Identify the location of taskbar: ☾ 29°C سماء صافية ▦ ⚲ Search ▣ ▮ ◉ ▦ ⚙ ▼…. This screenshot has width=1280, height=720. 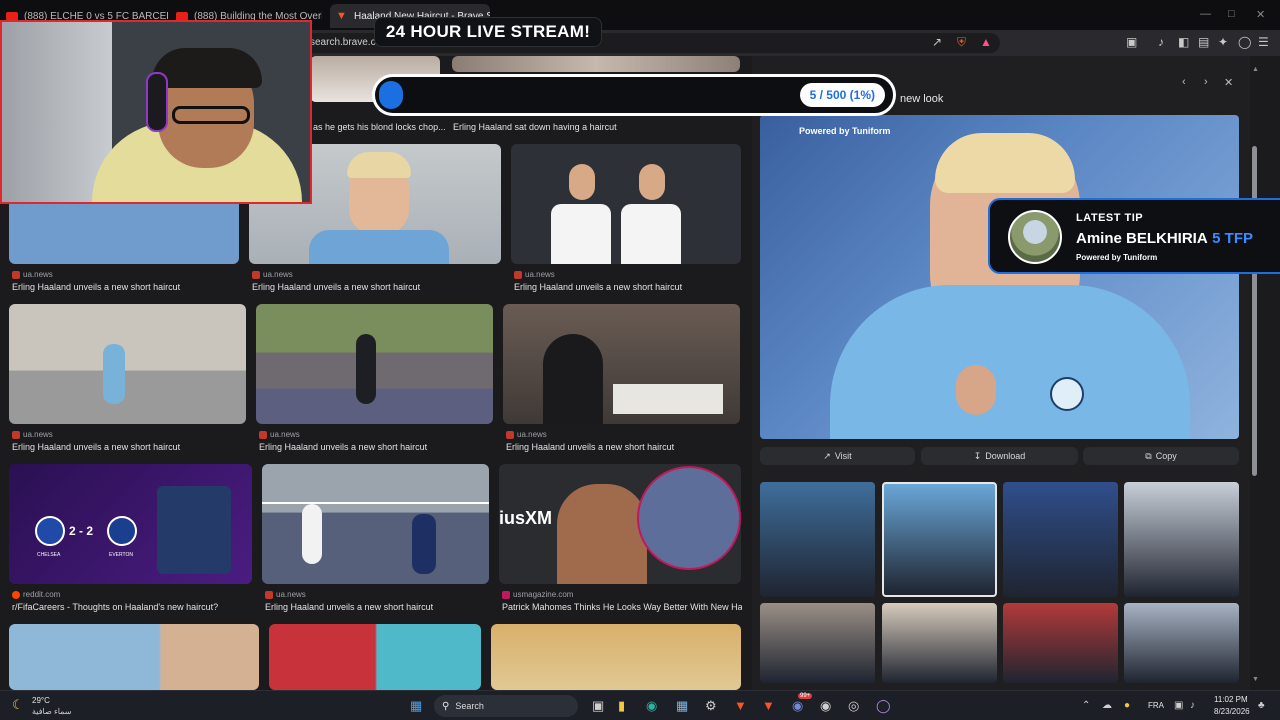
(640, 705).